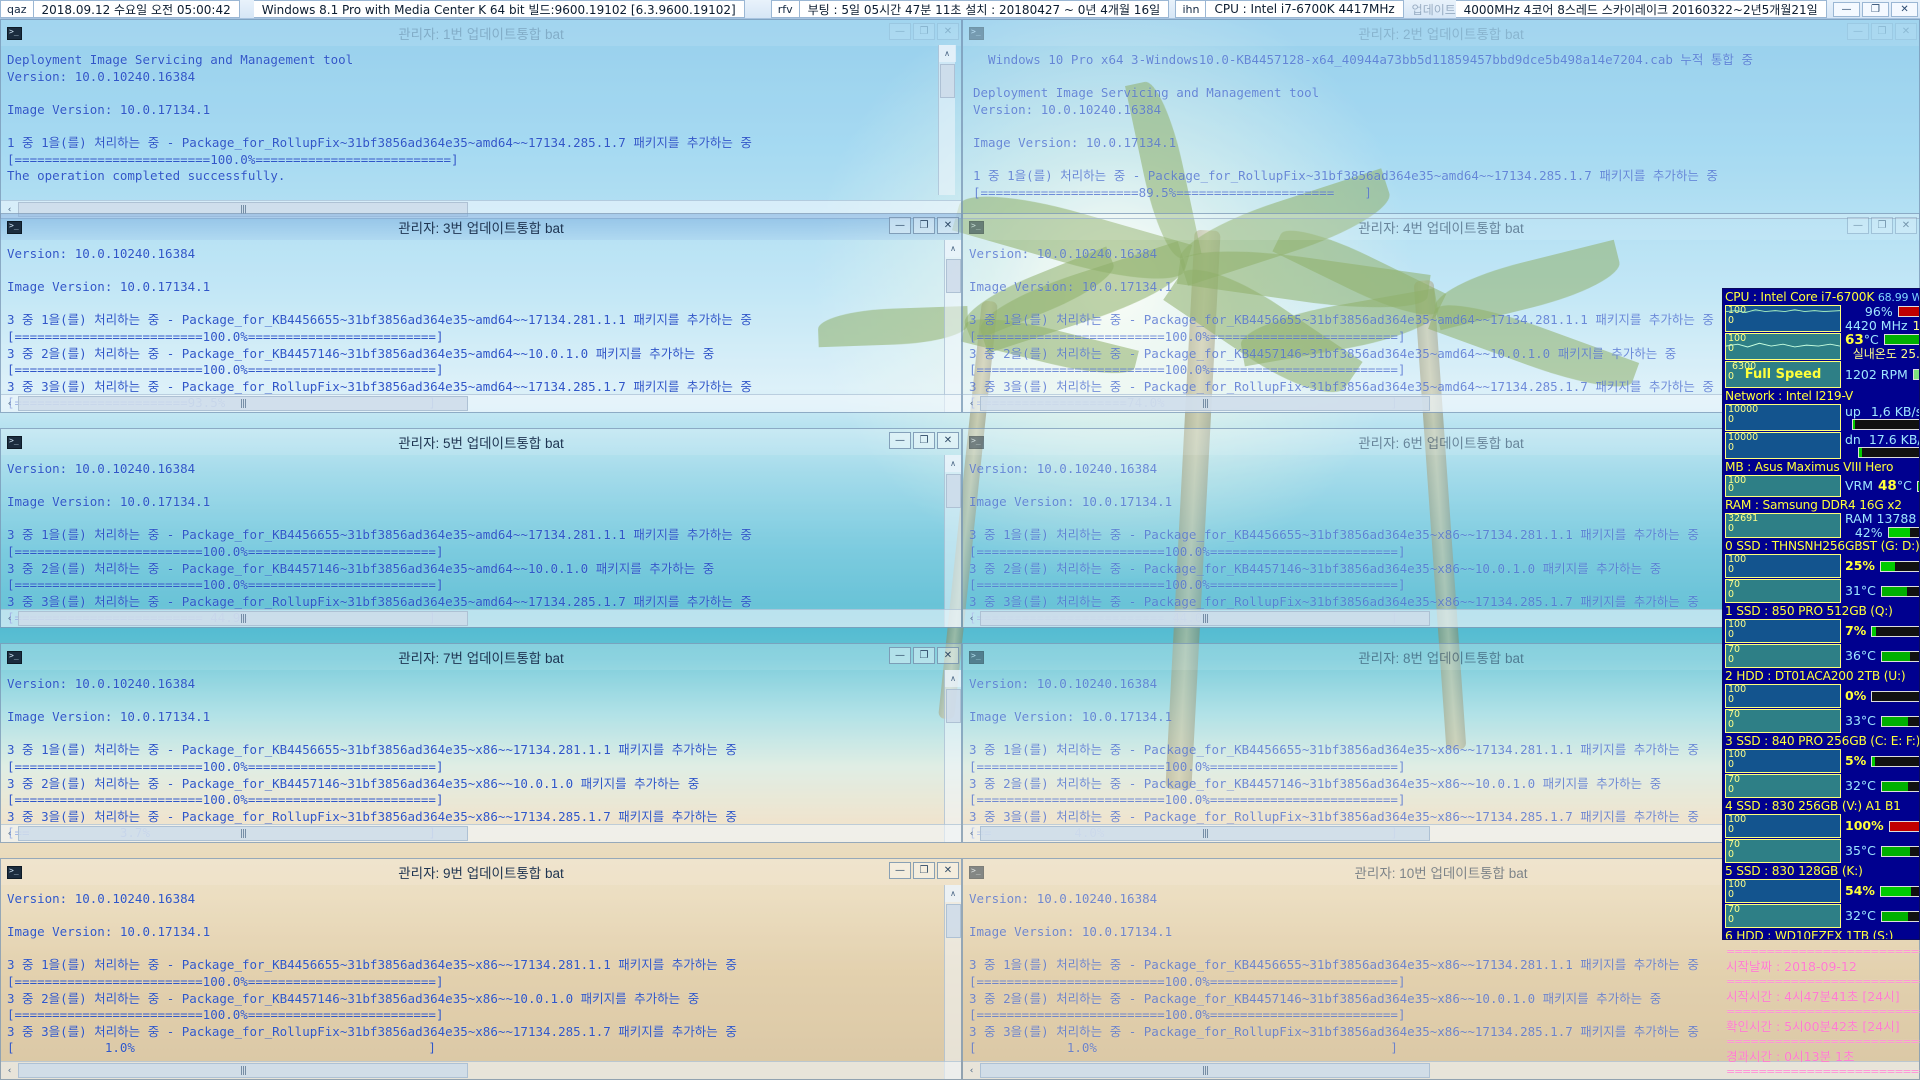  Describe the element at coordinates (1441, 33) in the screenshot. I see `titlebar: 관리자: 2번 업데이트통합 bat — ❐ ✕` at that location.